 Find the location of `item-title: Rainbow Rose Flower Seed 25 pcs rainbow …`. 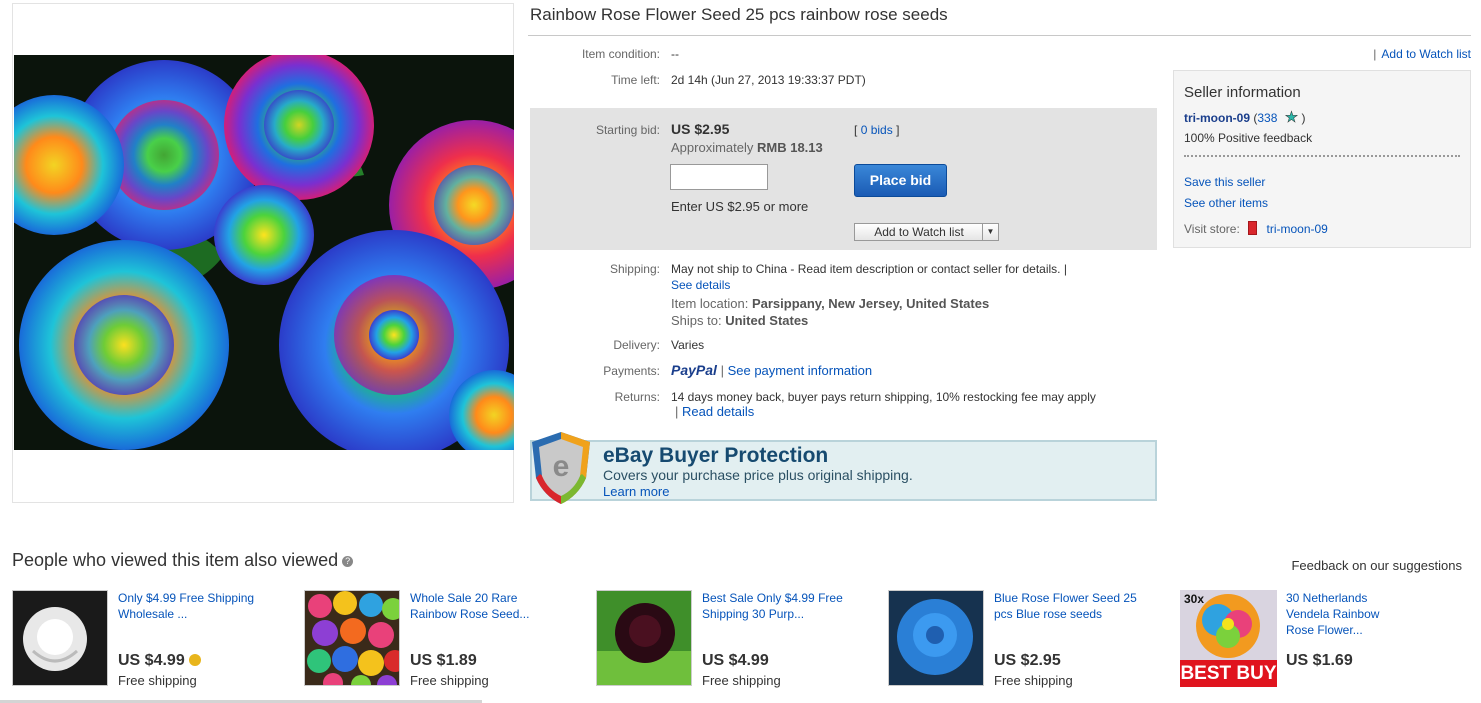

item-title: Rainbow Rose Flower Seed 25 pcs rainbow … is located at coordinates (739, 14).